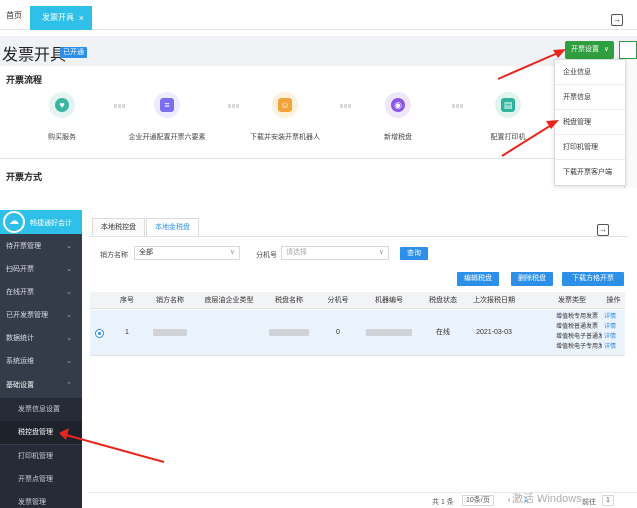 The width and height of the screenshot is (637, 508). I want to click on tab-invoice-label: 发票开具, so click(58, 17).